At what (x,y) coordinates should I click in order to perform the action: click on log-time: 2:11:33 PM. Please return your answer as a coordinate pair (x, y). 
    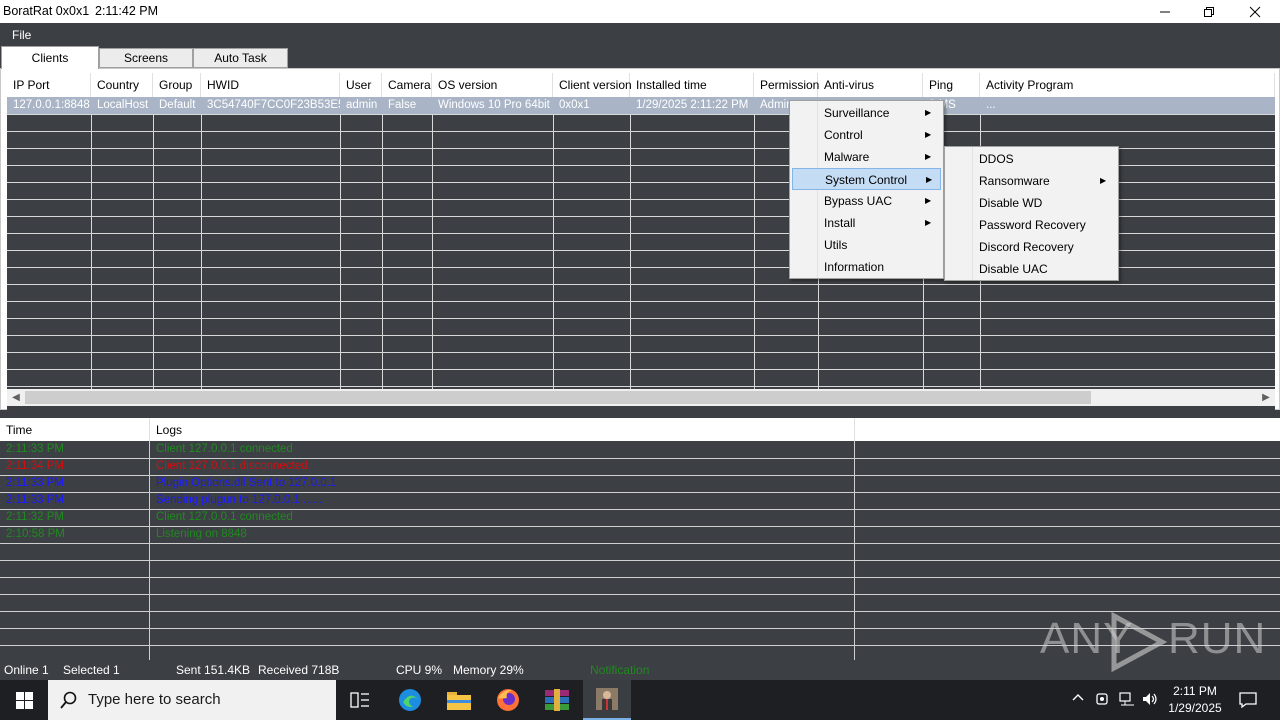
    Looking at the image, I should click on (35, 483).